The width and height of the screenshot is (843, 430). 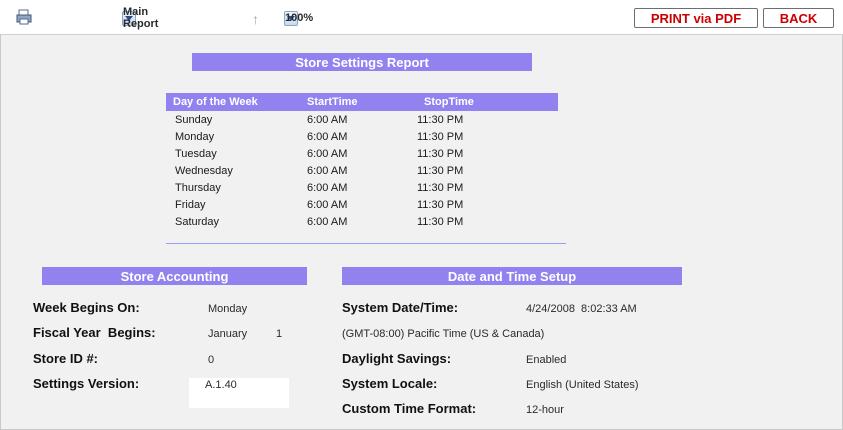 What do you see at coordinates (24, 17) in the screenshot?
I see `printer-icon` at bounding box center [24, 17].